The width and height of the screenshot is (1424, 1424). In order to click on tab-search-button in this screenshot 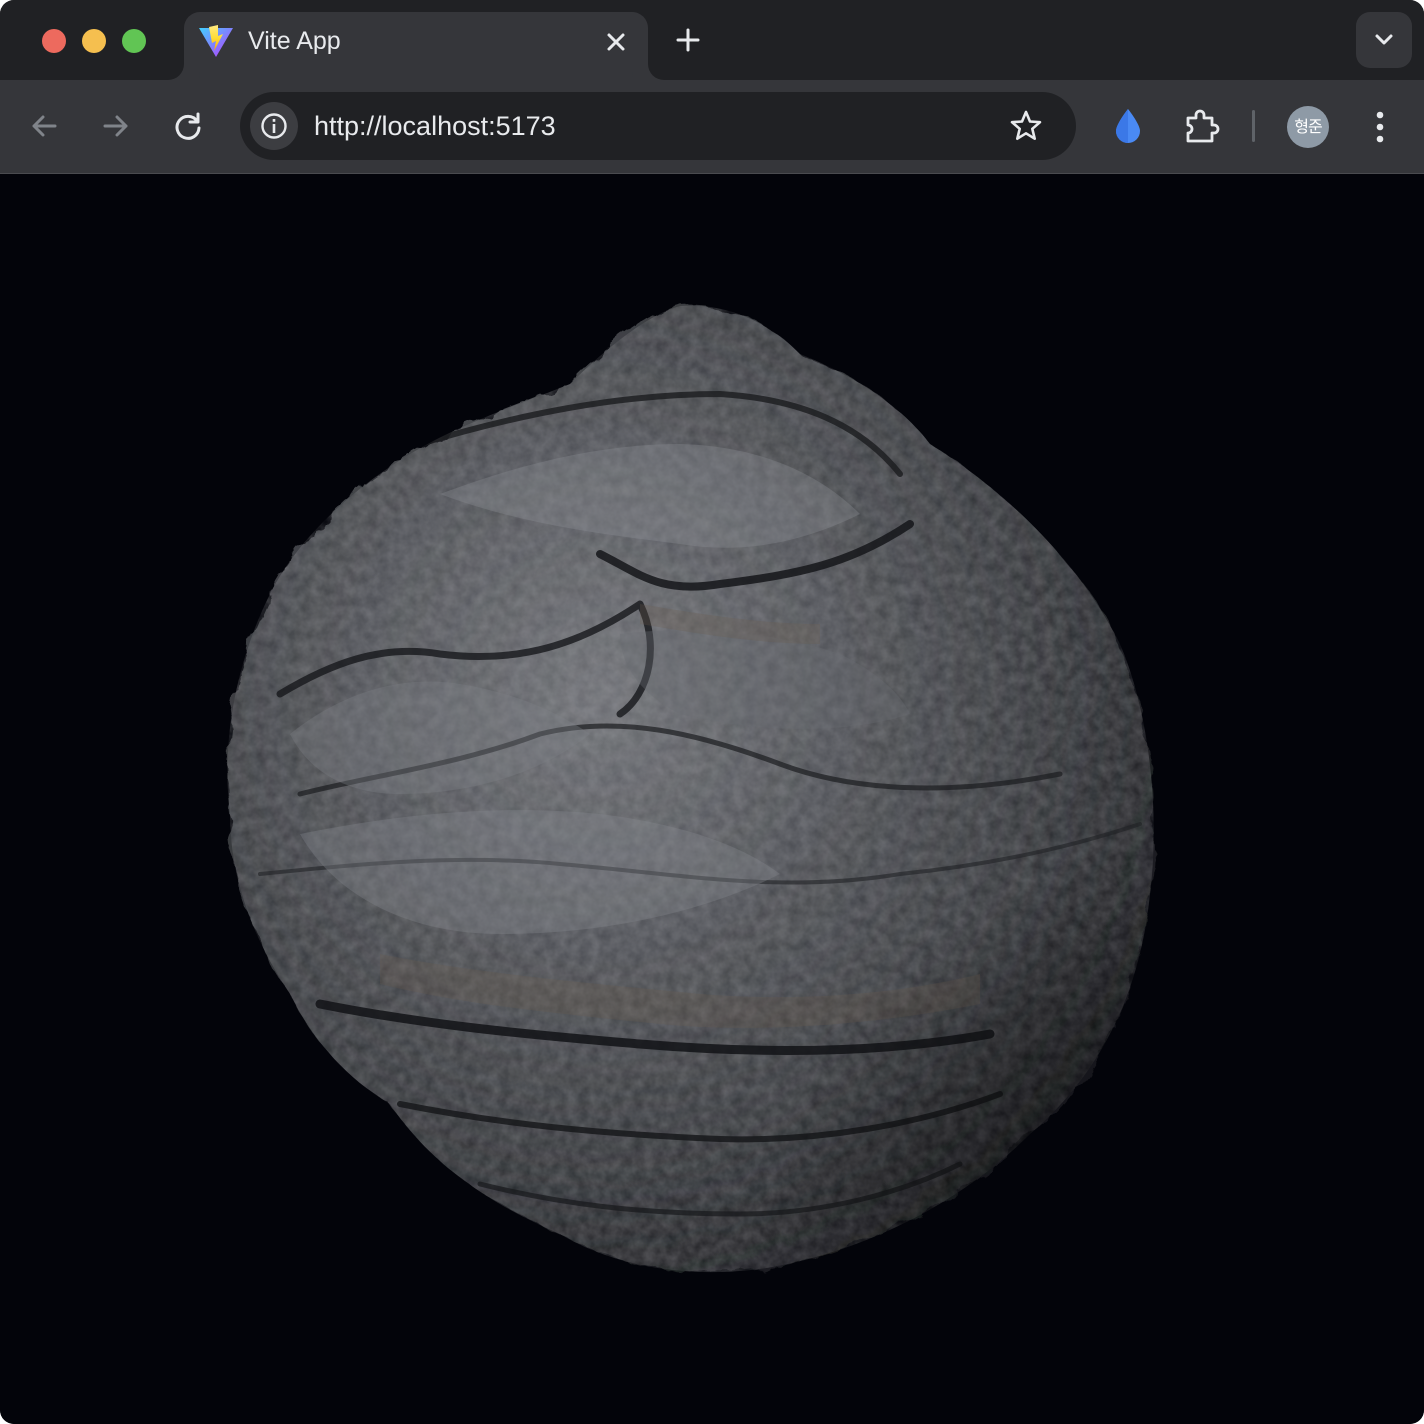, I will do `click(1384, 40)`.